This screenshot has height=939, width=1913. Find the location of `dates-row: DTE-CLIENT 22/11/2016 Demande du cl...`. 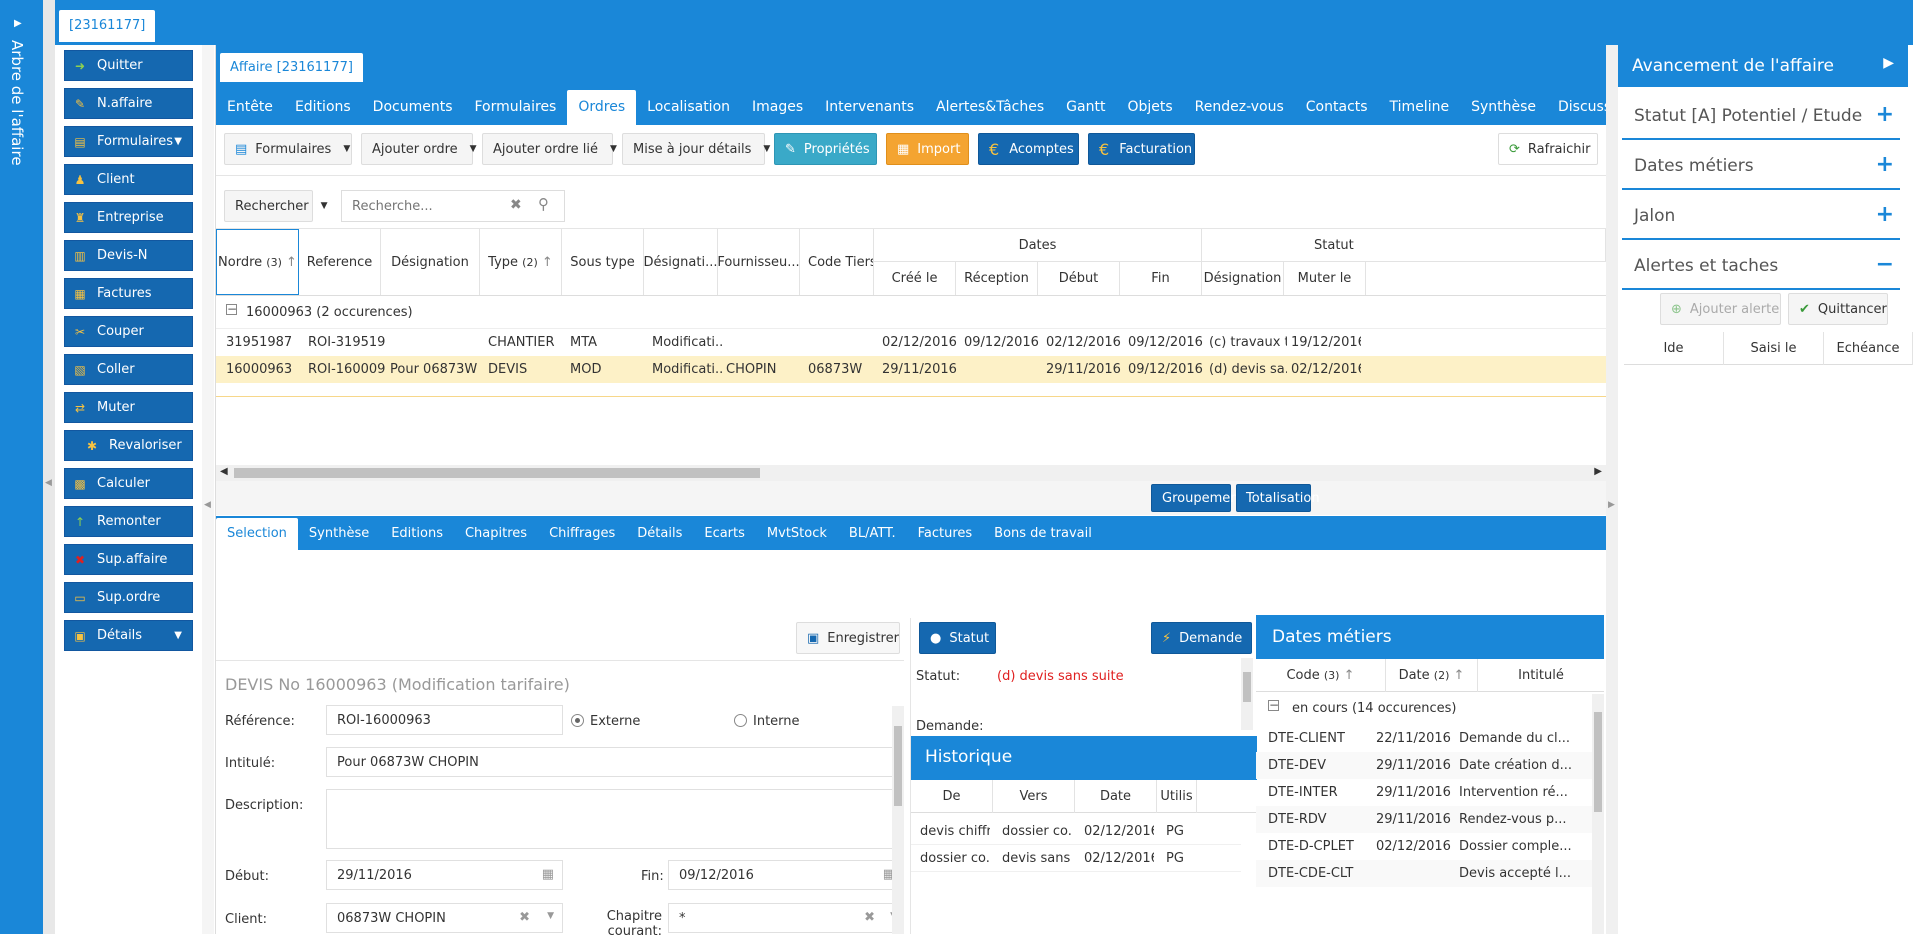

dates-row: DTE-CLIENT 22/11/2016 Demande du cl... is located at coordinates (1424, 738).